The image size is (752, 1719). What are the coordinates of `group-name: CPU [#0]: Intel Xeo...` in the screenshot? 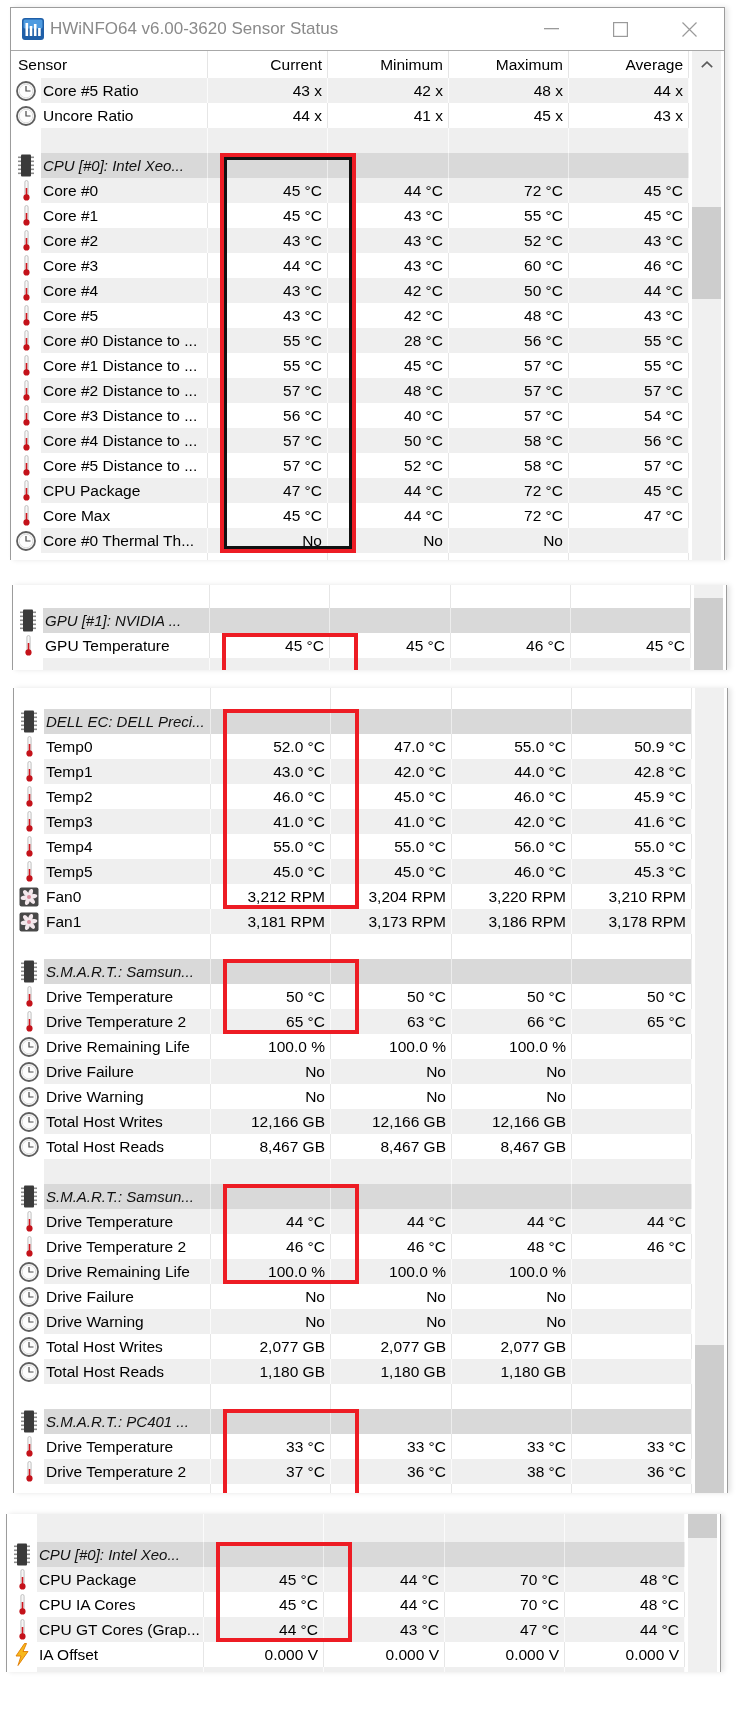 It's located at (120, 1554).